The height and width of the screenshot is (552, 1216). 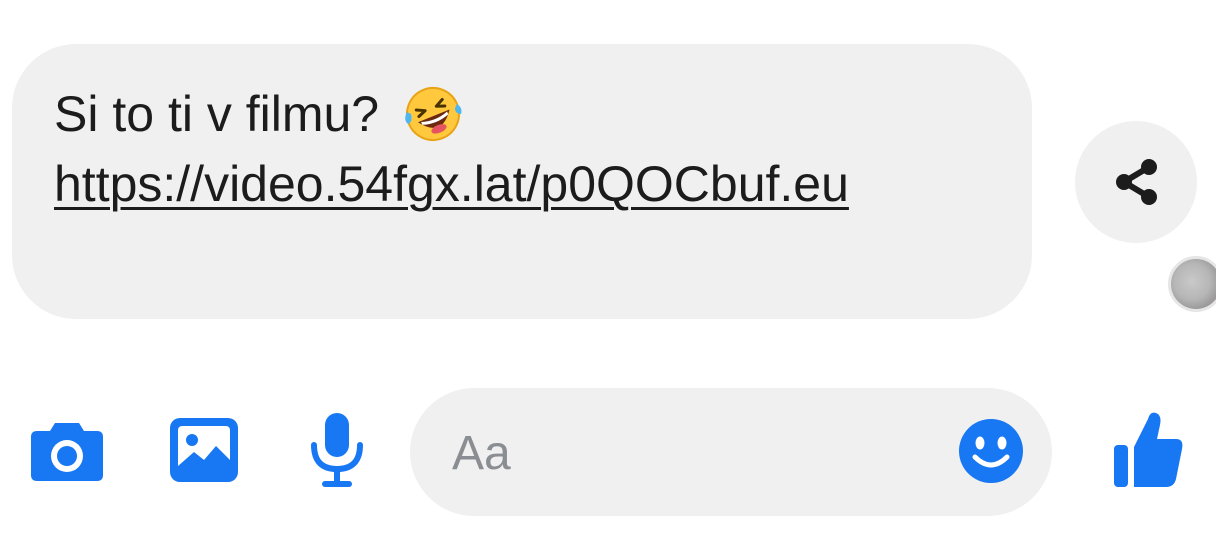 I want to click on message-input-container, so click(x=731, y=452).